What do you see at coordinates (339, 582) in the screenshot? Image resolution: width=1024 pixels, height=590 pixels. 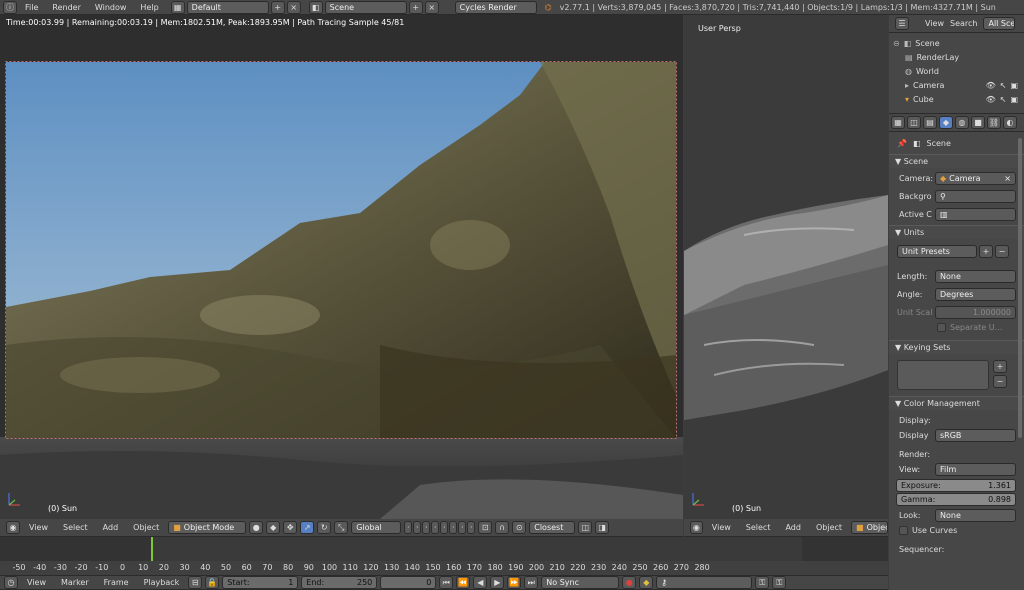 I see `end-frame-field: End: 250` at bounding box center [339, 582].